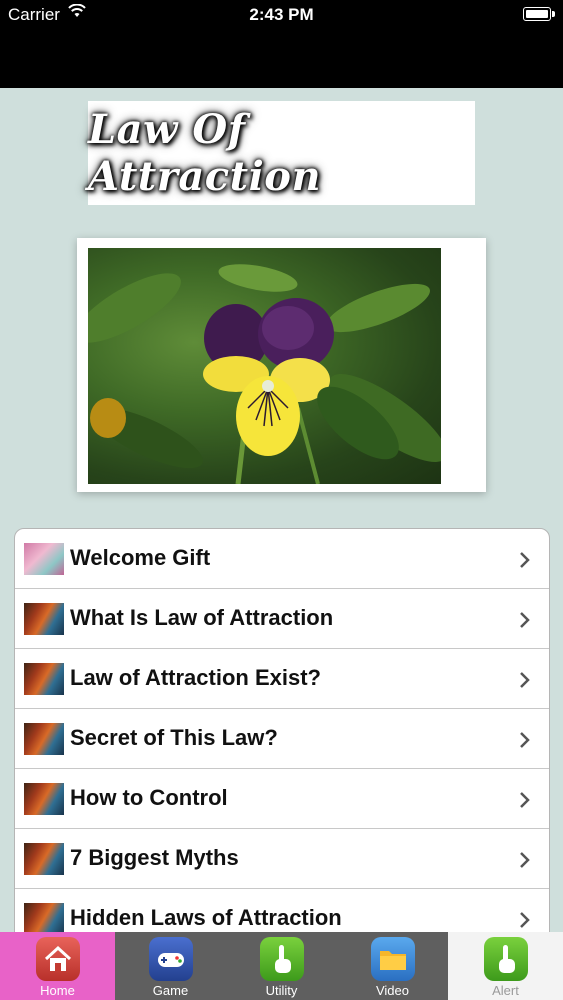 This screenshot has width=563, height=1000. What do you see at coordinates (282, 559) in the screenshot?
I see `list-item-welcome-gift: Welcome Gift` at bounding box center [282, 559].